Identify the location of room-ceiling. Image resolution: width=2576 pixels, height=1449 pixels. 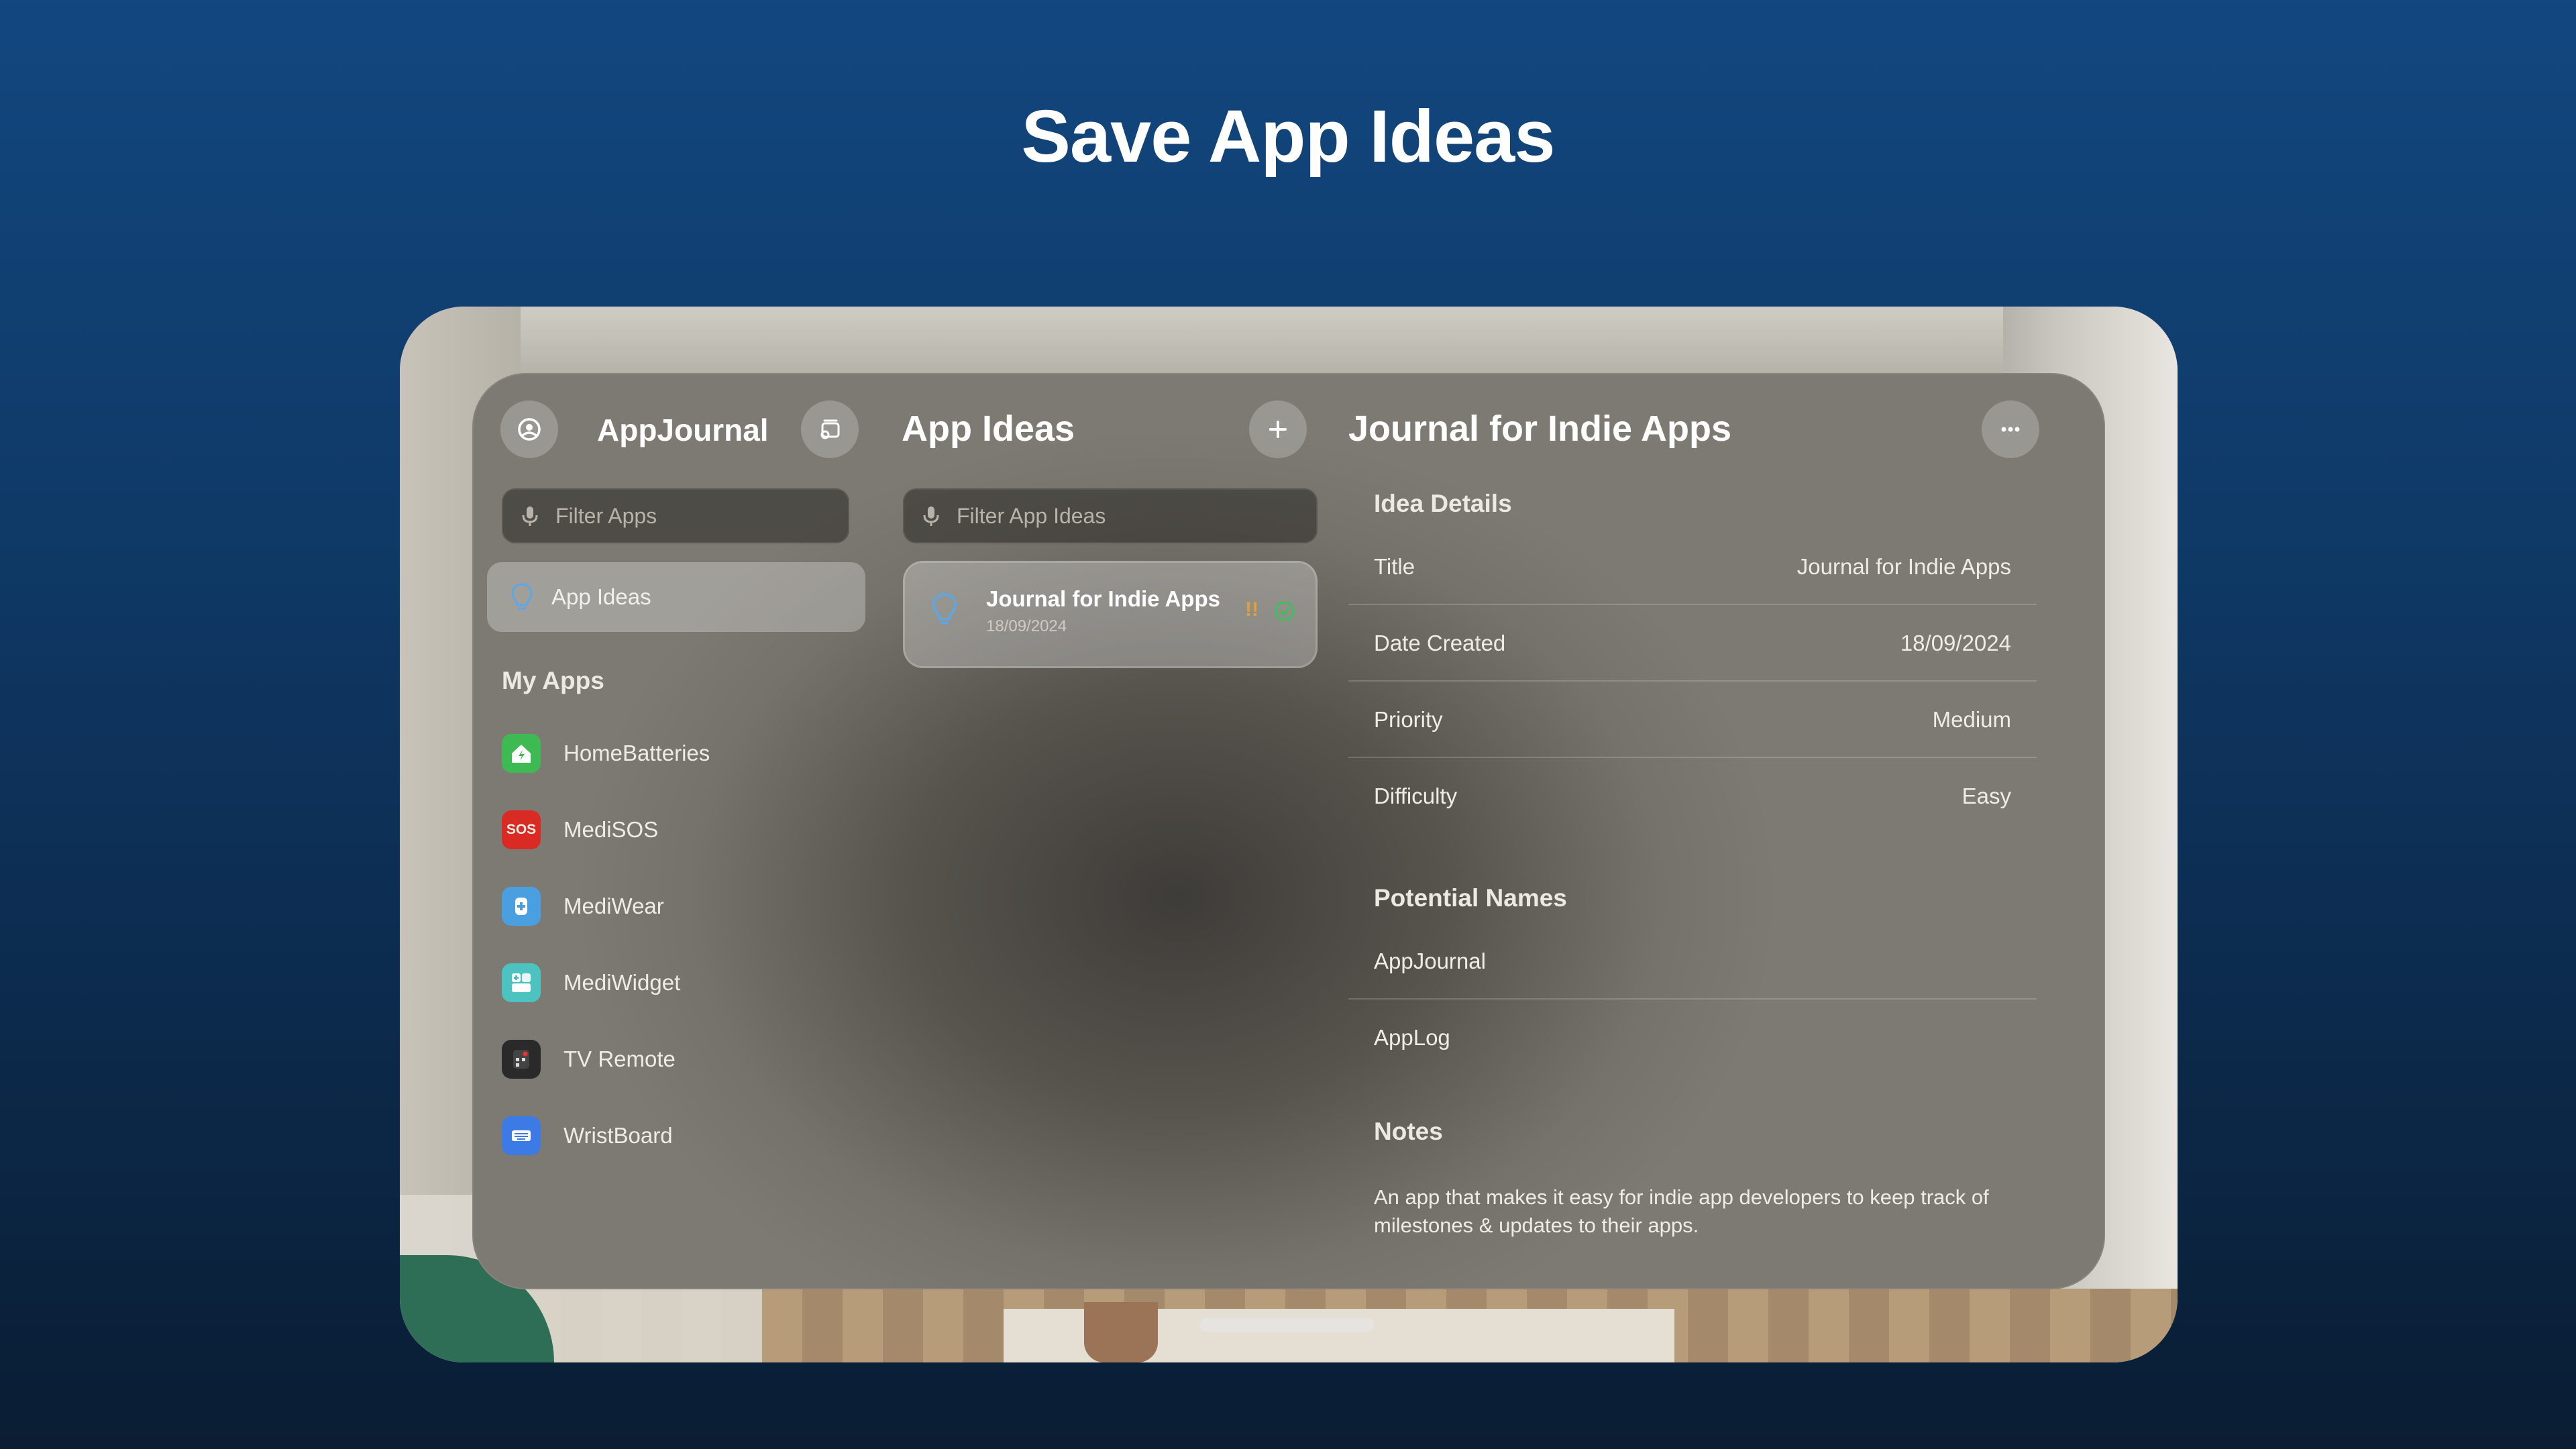
(1289, 343).